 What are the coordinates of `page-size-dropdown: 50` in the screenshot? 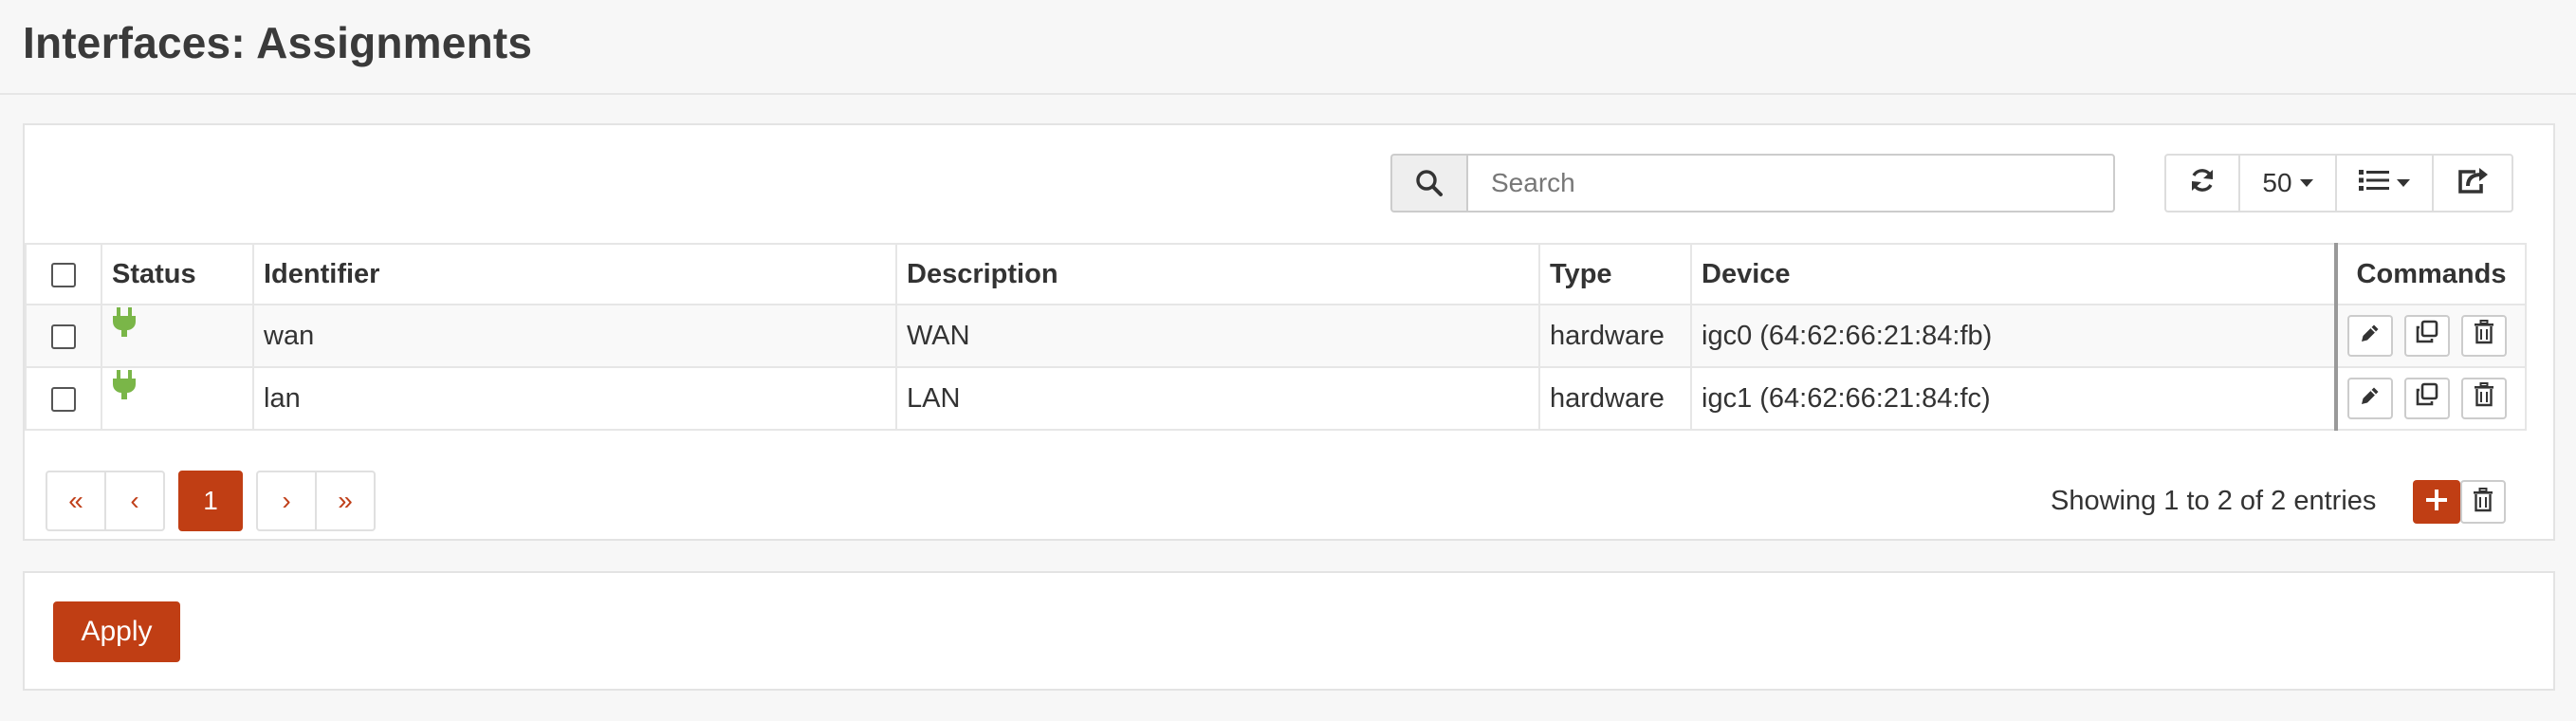 It's located at (2287, 183).